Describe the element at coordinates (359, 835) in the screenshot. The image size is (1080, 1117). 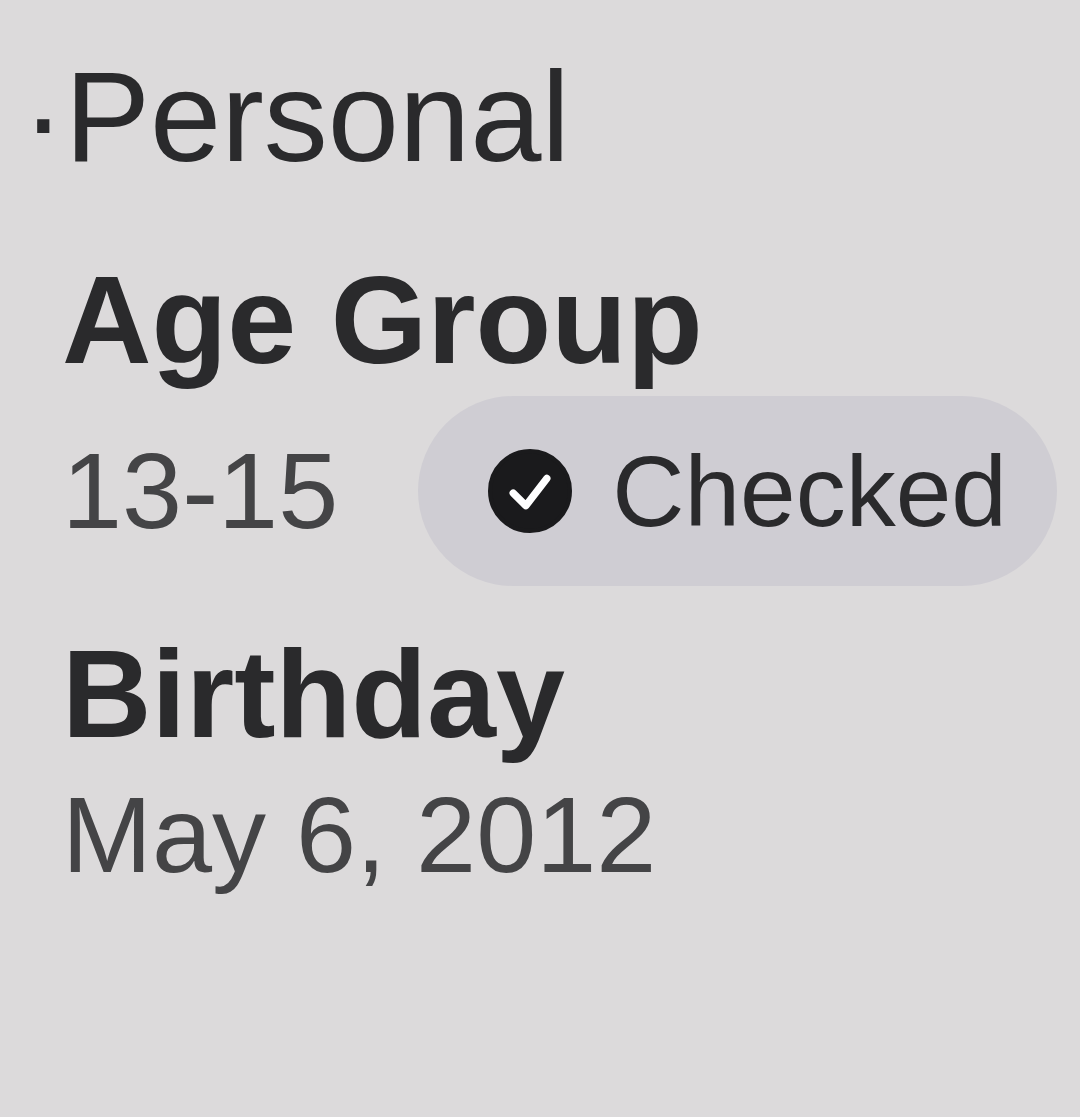
I see `field-value: May 6, 2012` at that location.